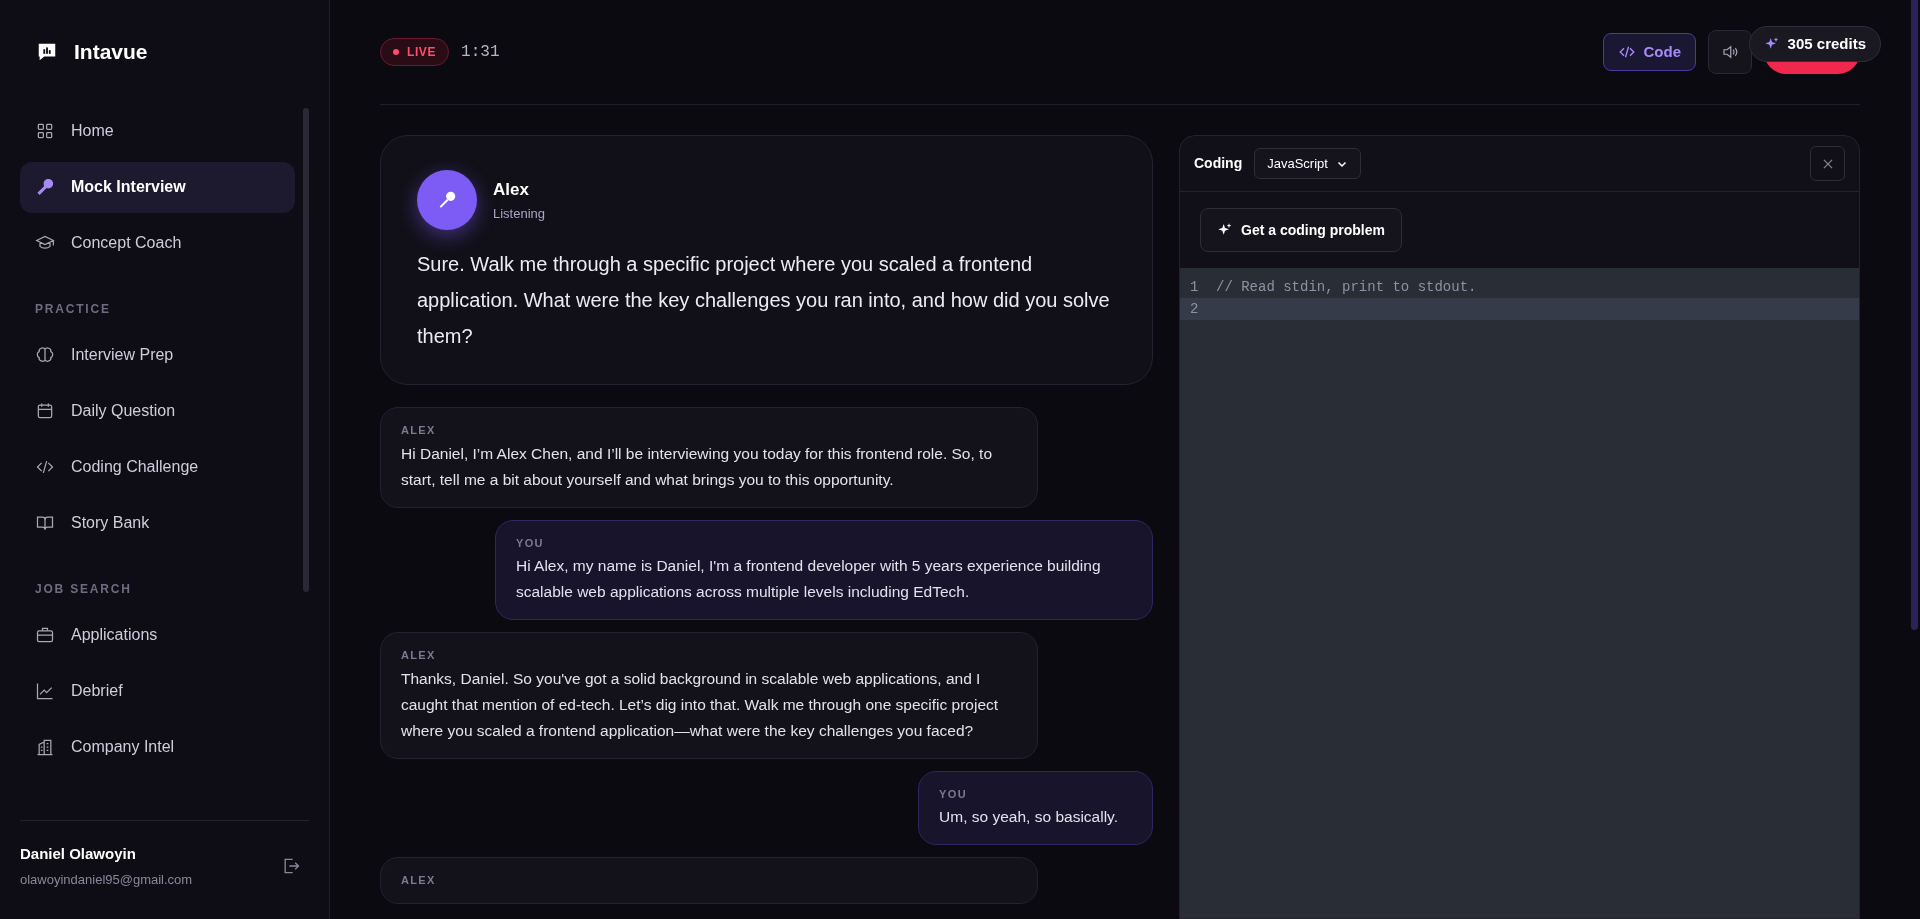 Image resolution: width=1920 pixels, height=919 pixels. I want to click on nav-item: Company Intel, so click(157, 747).